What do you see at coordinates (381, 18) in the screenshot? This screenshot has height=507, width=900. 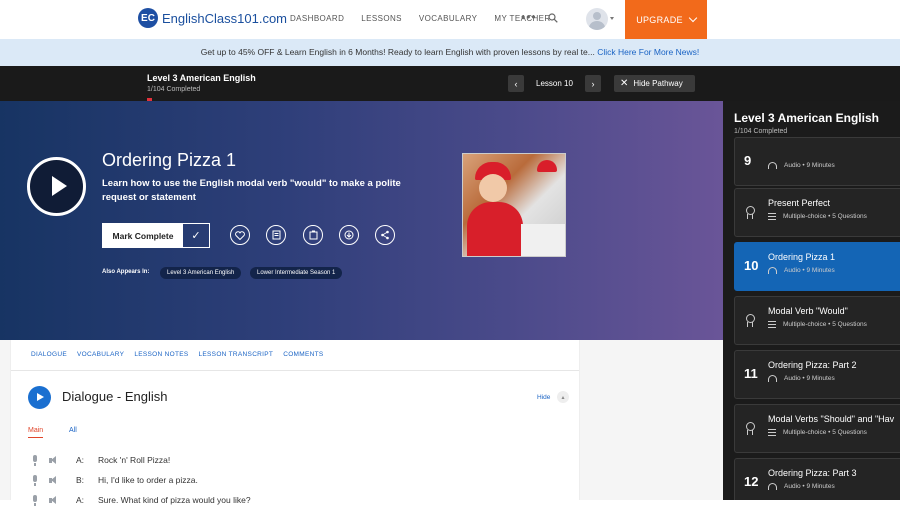 I see `nav-lessons: LESSONS` at bounding box center [381, 18].